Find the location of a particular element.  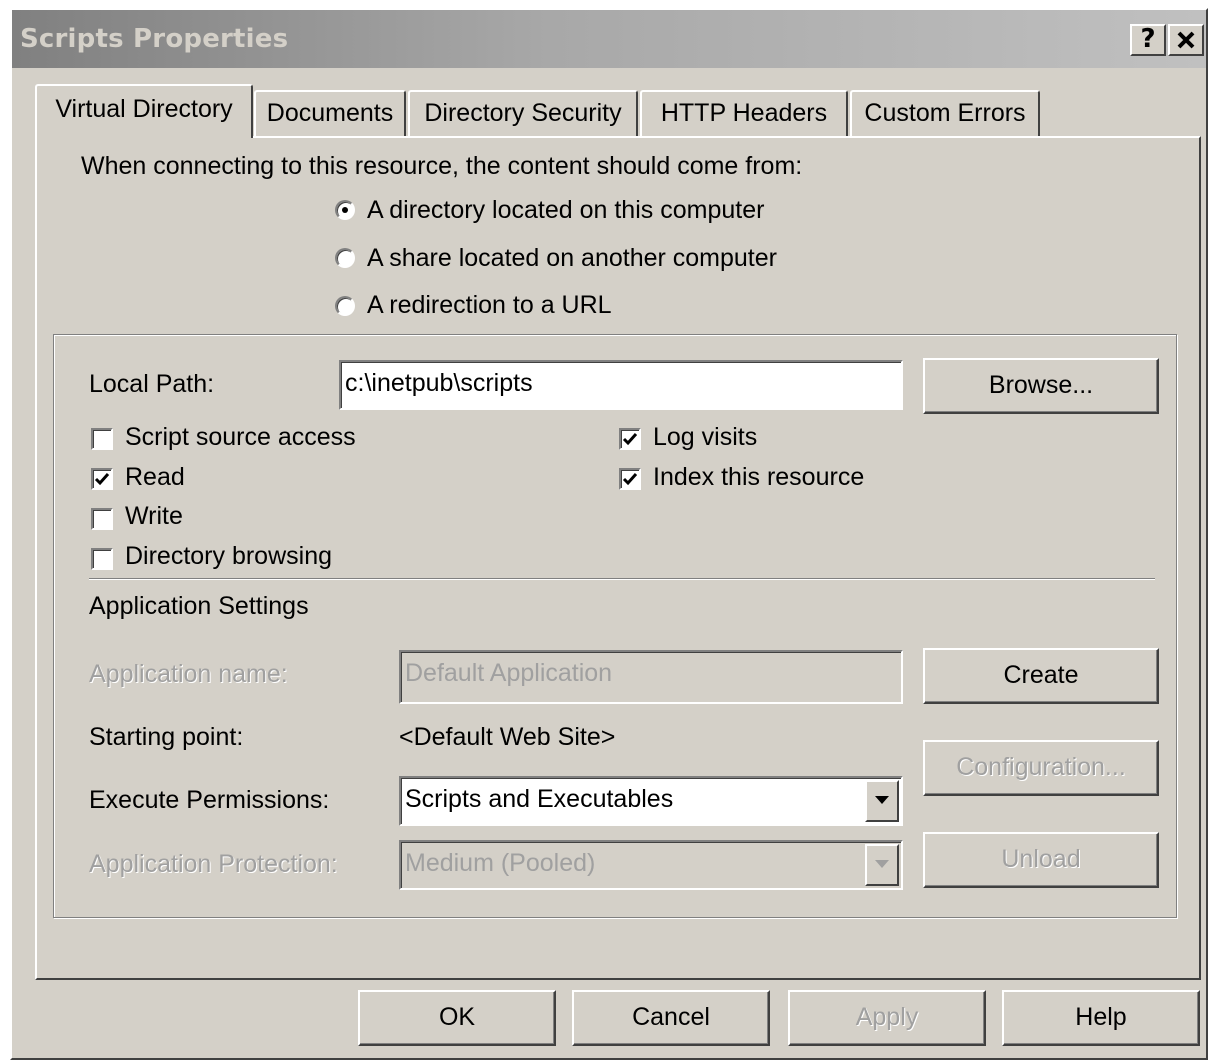

local-path-input: c:\inetpub\scripts is located at coordinates (621, 385).